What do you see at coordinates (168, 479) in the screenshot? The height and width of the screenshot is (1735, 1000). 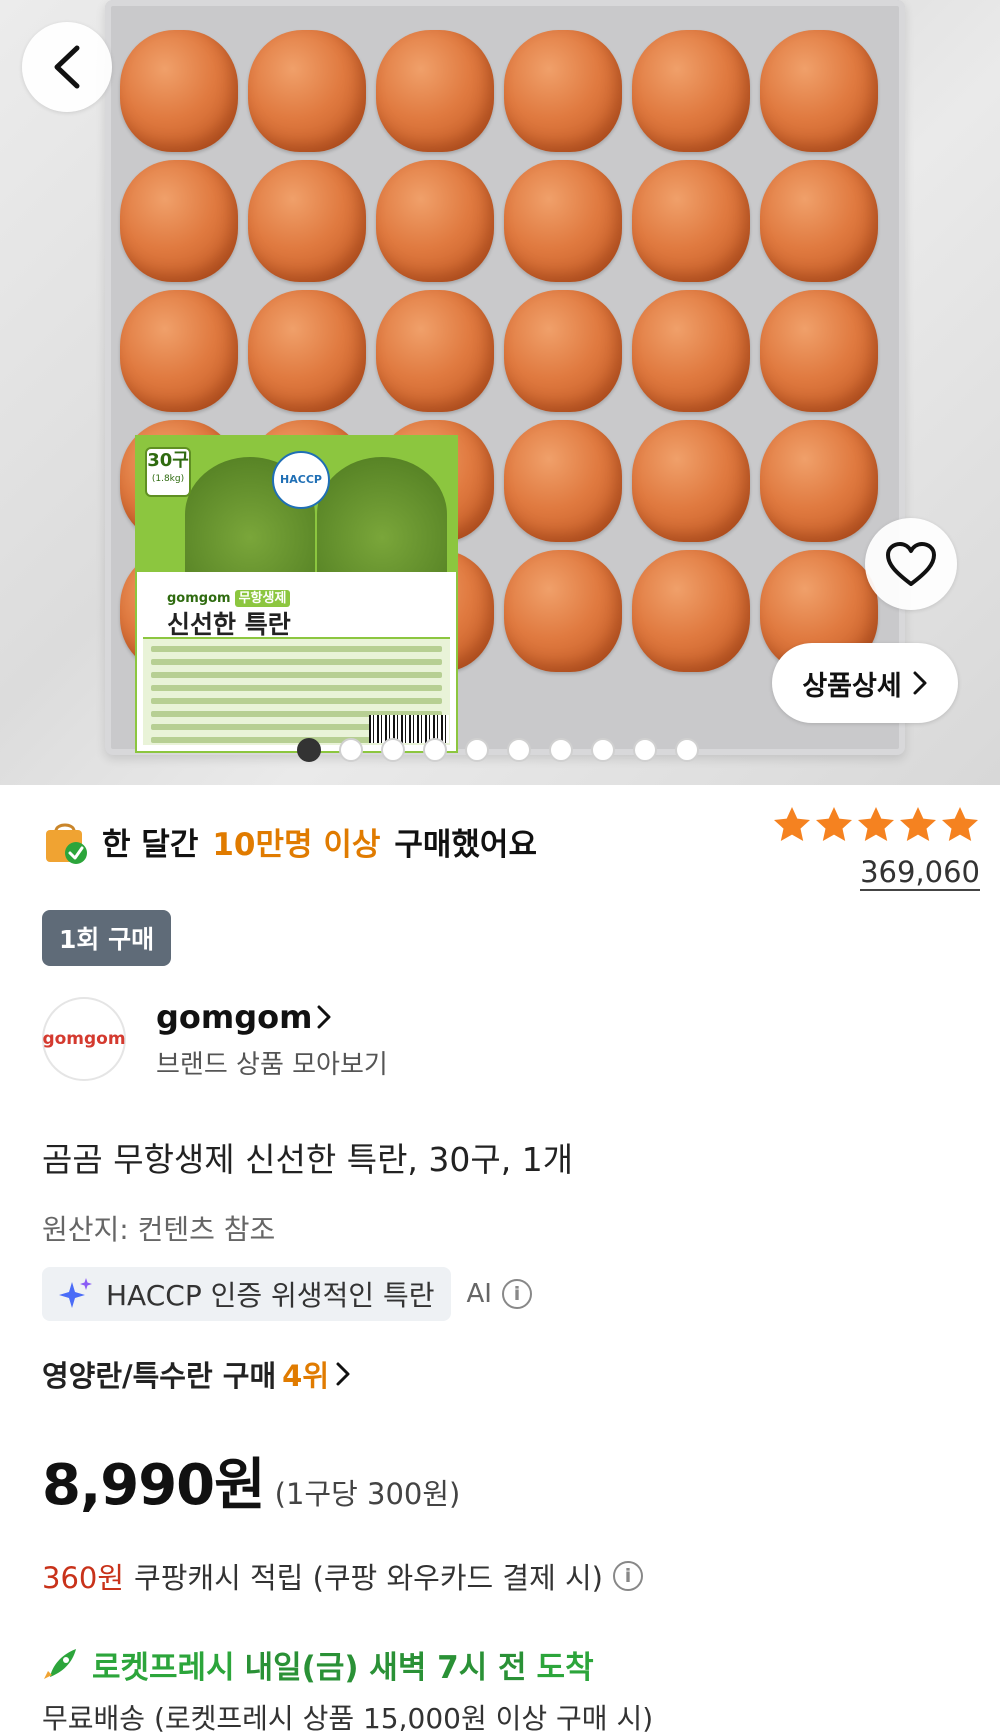 I see `label-weight: (1.8kg)` at bounding box center [168, 479].